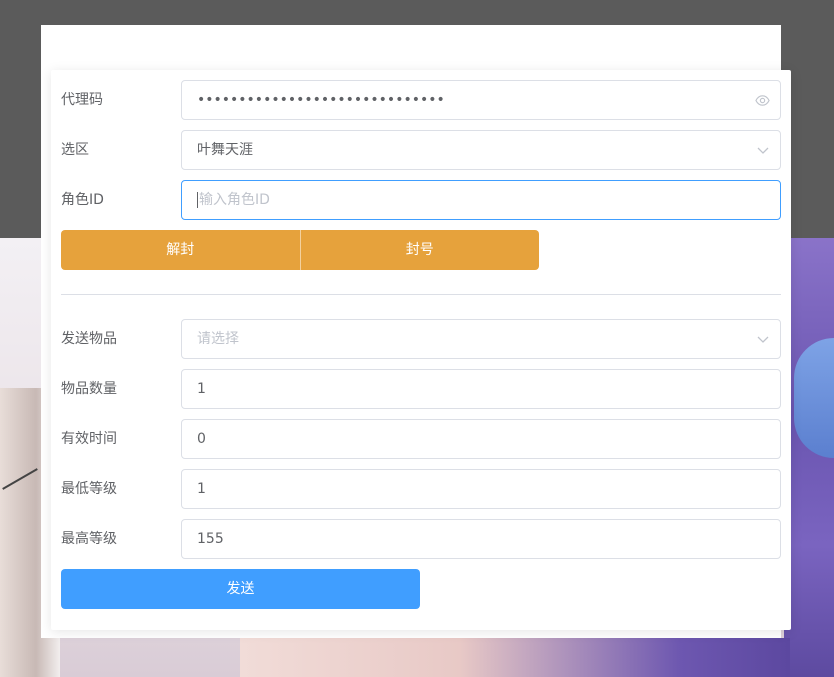 Image resolution: width=834 pixels, height=677 pixels. Describe the element at coordinates (234, 200) in the screenshot. I see `role-id-placeholder: 输入角色ID` at that location.